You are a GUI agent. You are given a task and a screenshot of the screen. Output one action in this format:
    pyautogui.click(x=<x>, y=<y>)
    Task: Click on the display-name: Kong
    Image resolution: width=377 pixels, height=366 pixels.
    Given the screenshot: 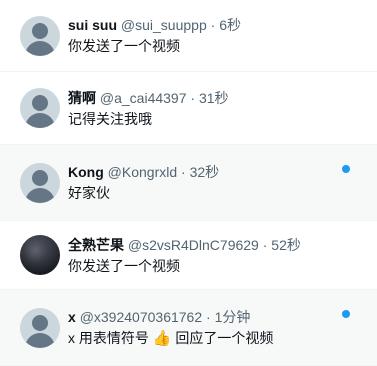 What is the action you would take?
    pyautogui.click(x=86, y=172)
    